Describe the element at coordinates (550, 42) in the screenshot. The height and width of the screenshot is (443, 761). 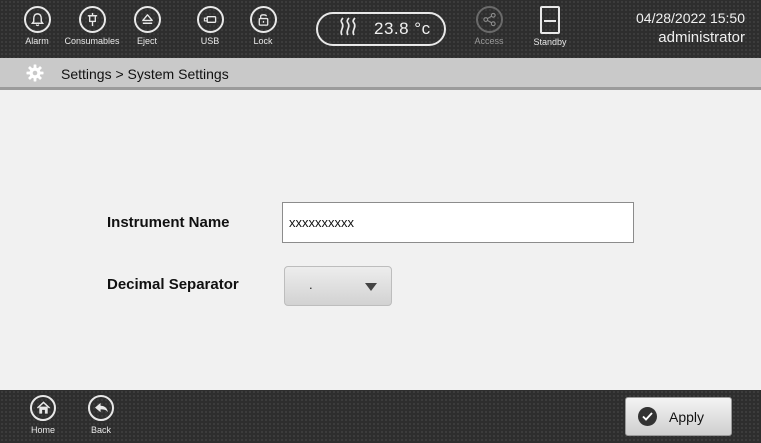
I see `standby-label: Standby` at that location.